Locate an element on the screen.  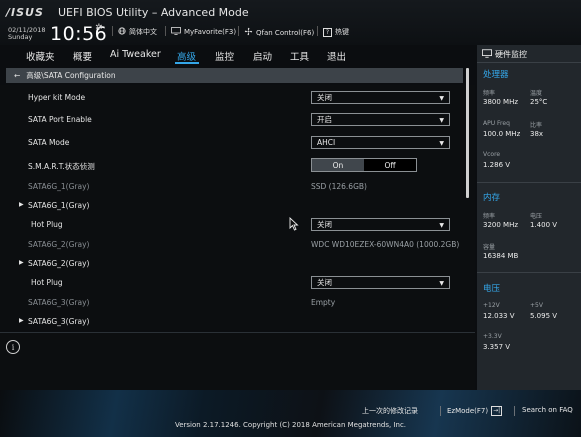
hotkeys-label: 热键 is located at coordinates (342, 32).